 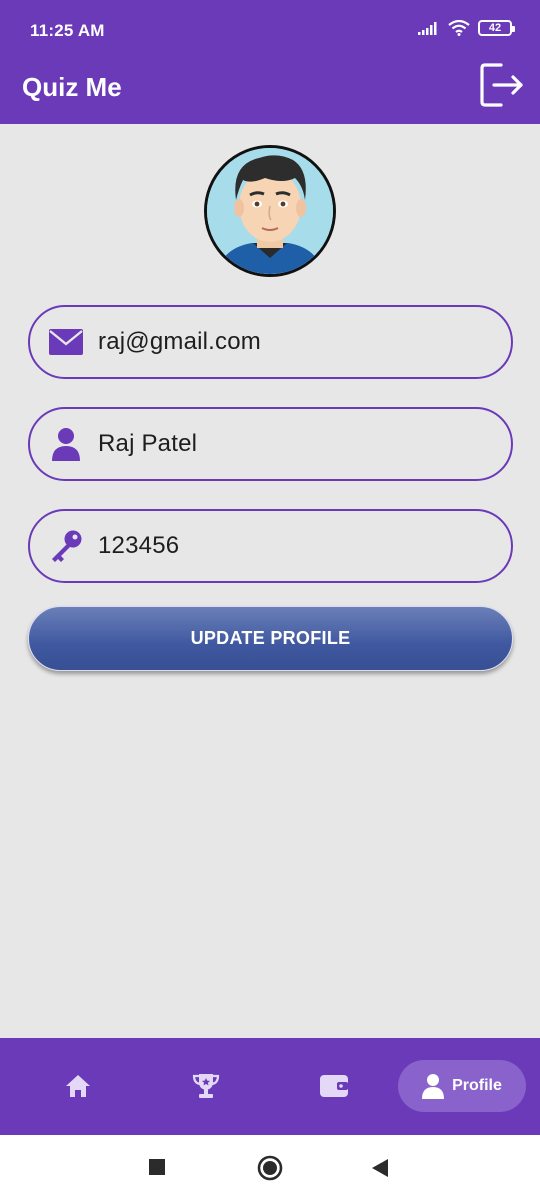 I want to click on password-field: 123456, so click(x=270, y=546).